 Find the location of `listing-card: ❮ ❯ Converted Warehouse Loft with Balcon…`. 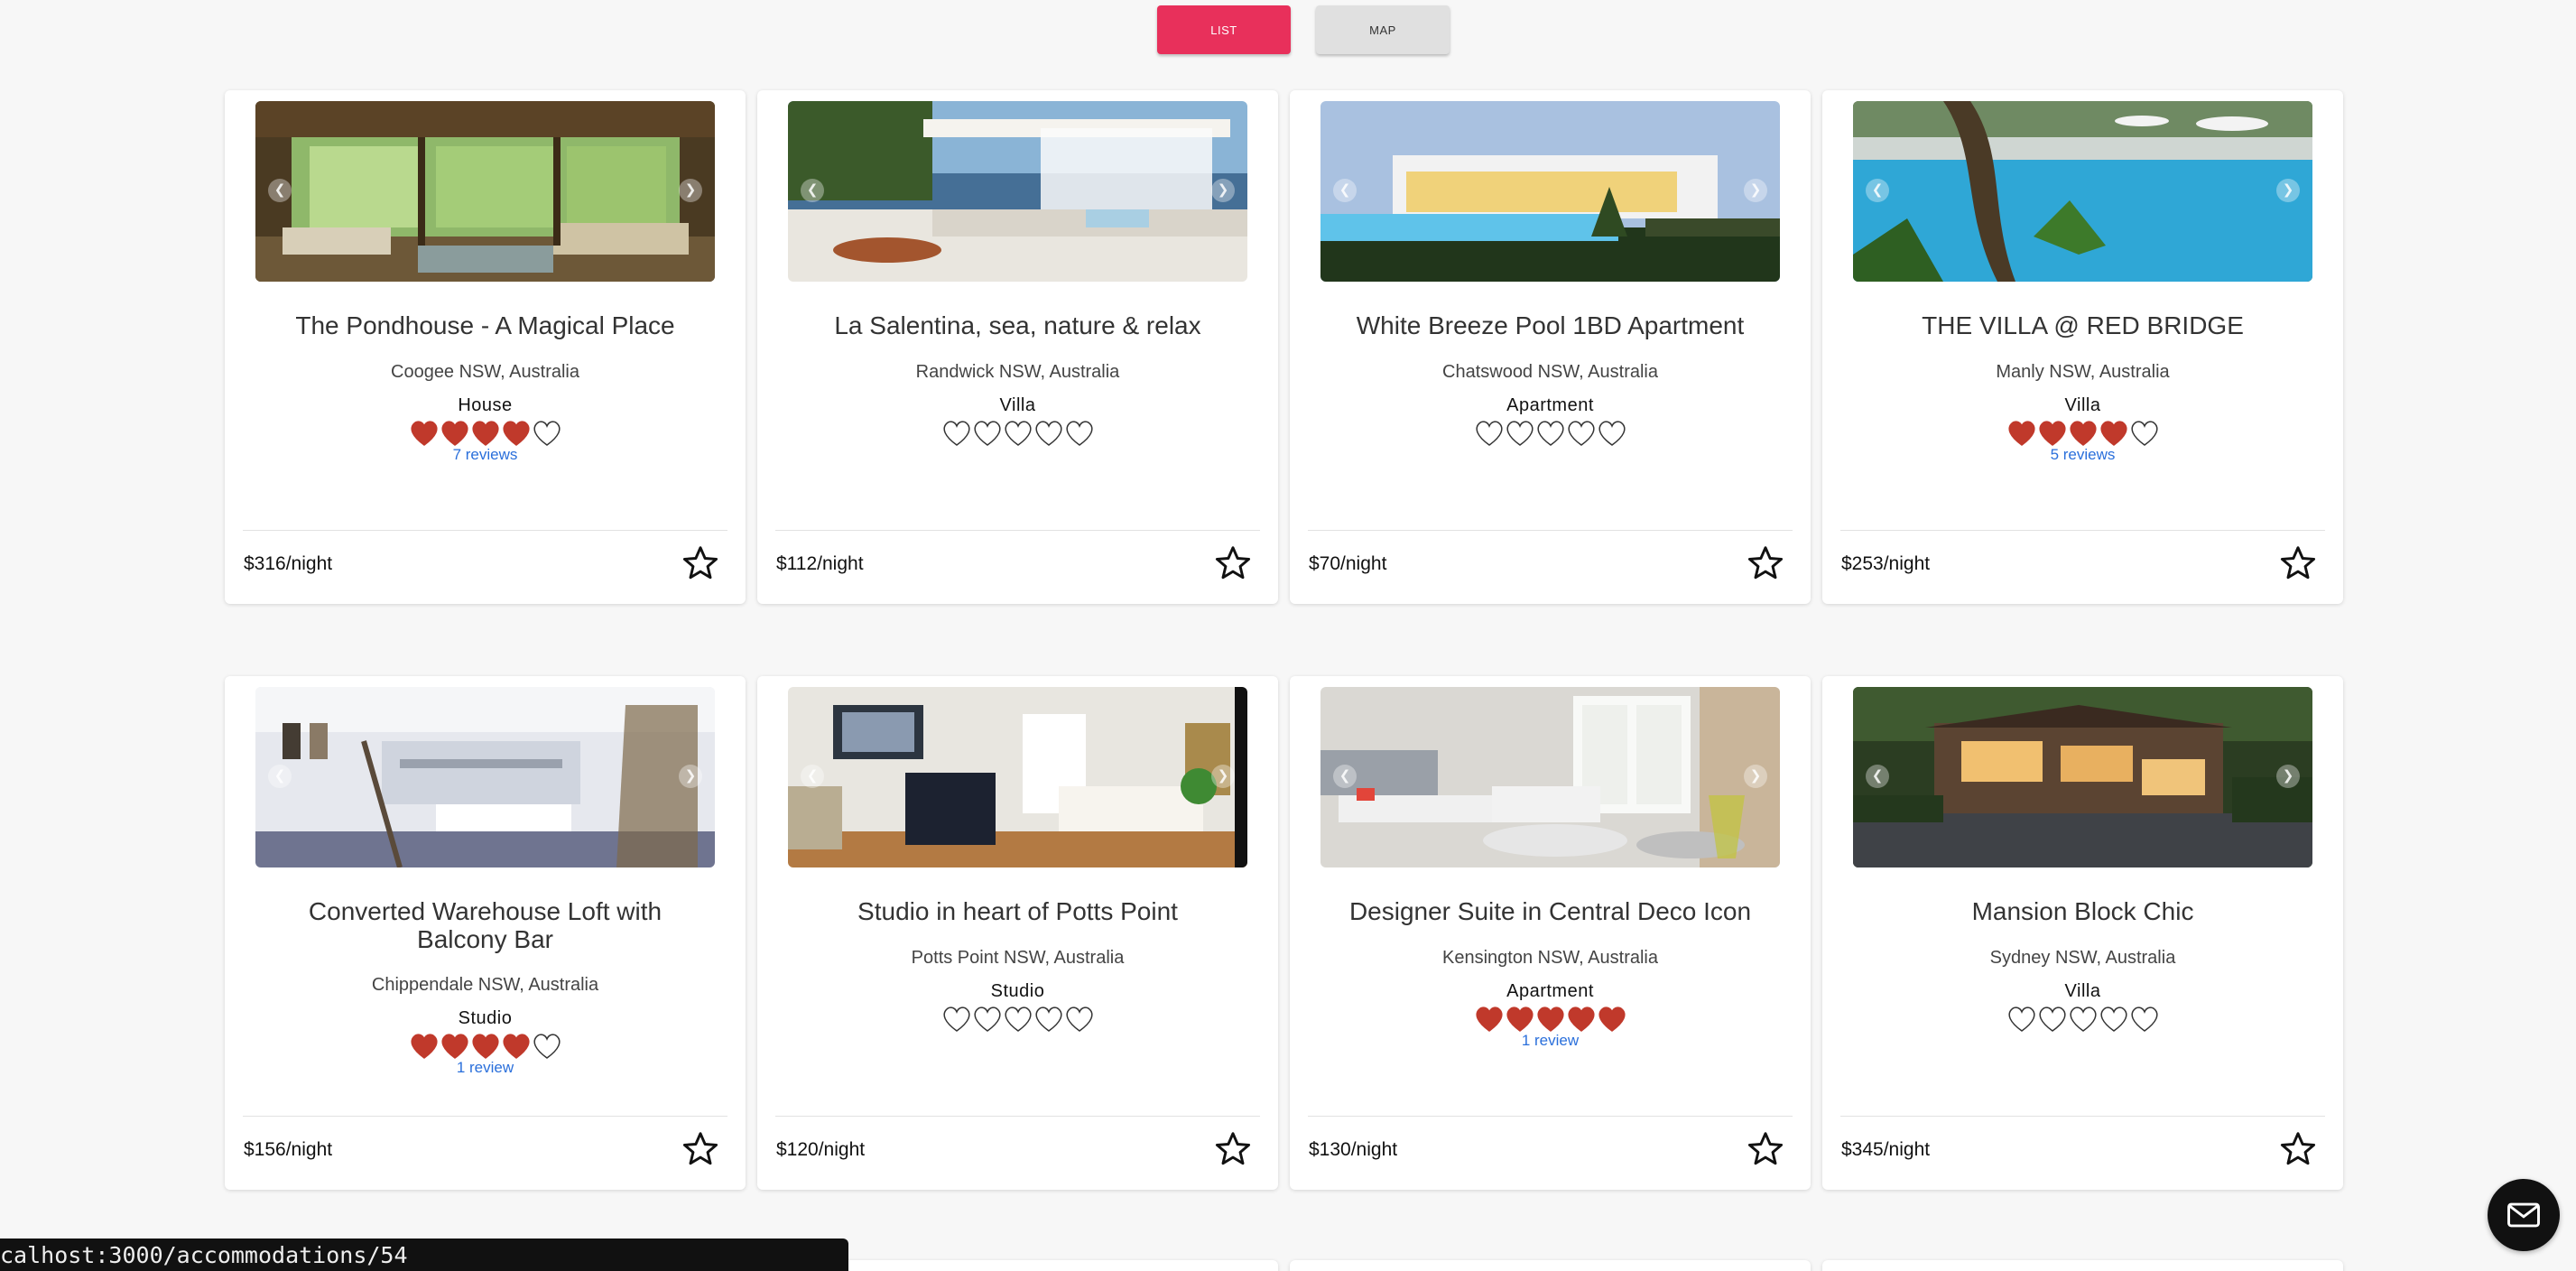

listing-card: ❮ ❯ Converted Warehouse Loft with Balcon… is located at coordinates (485, 933).